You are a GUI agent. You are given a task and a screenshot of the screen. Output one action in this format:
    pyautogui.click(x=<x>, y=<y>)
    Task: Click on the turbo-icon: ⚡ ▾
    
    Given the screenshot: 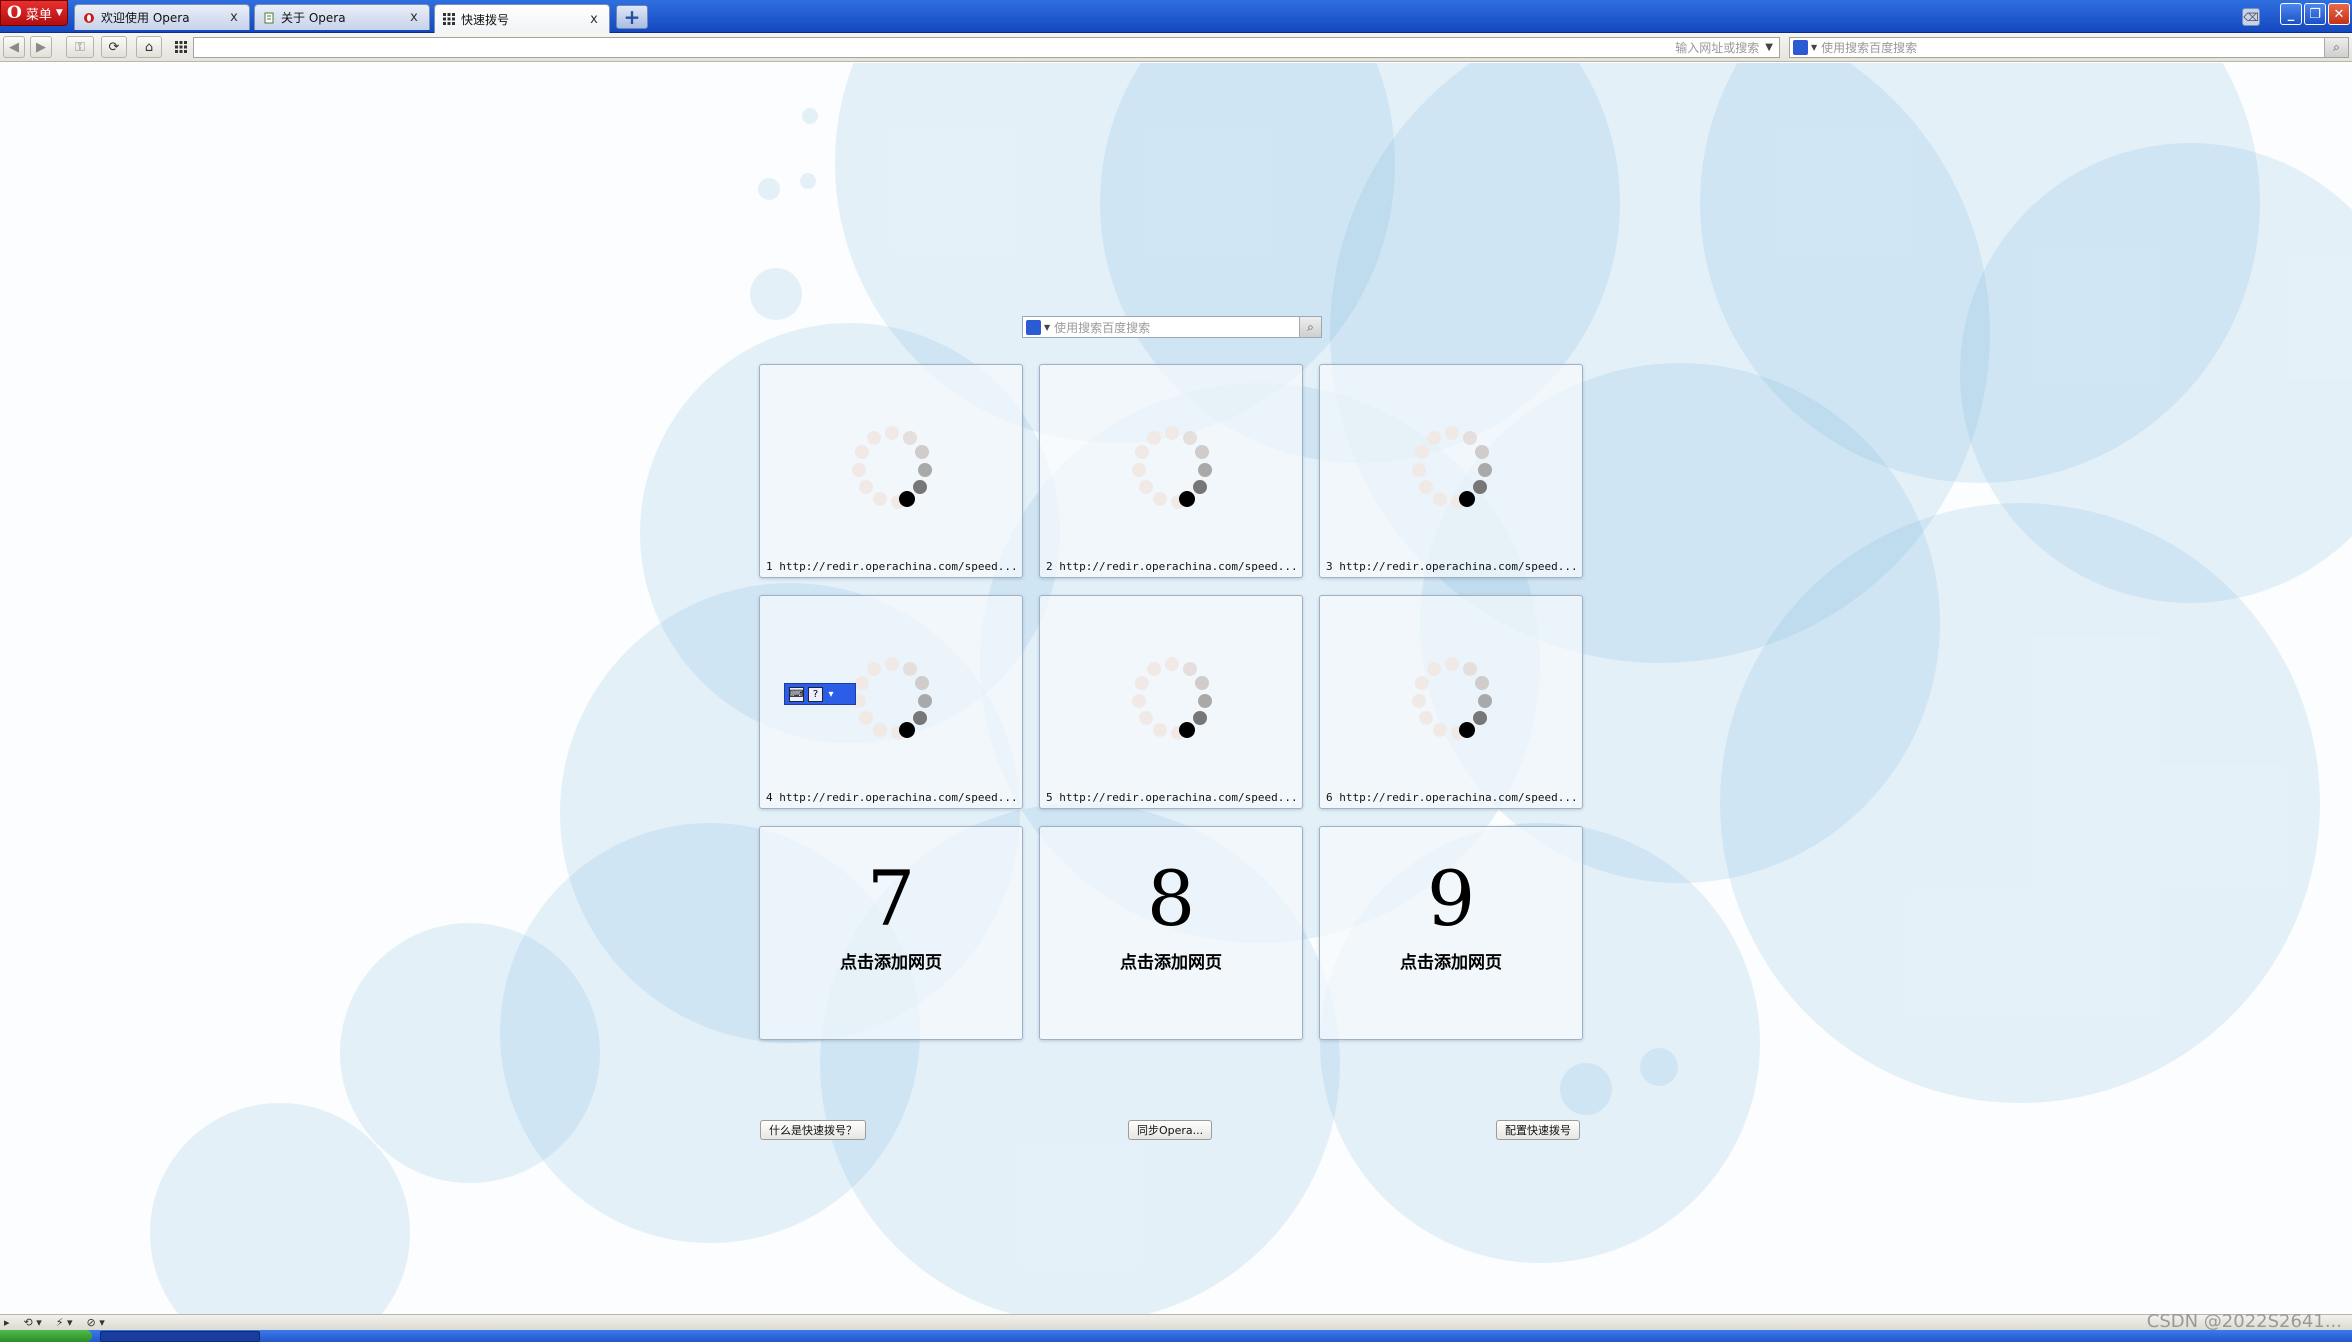 What is the action you would take?
    pyautogui.click(x=64, y=1322)
    